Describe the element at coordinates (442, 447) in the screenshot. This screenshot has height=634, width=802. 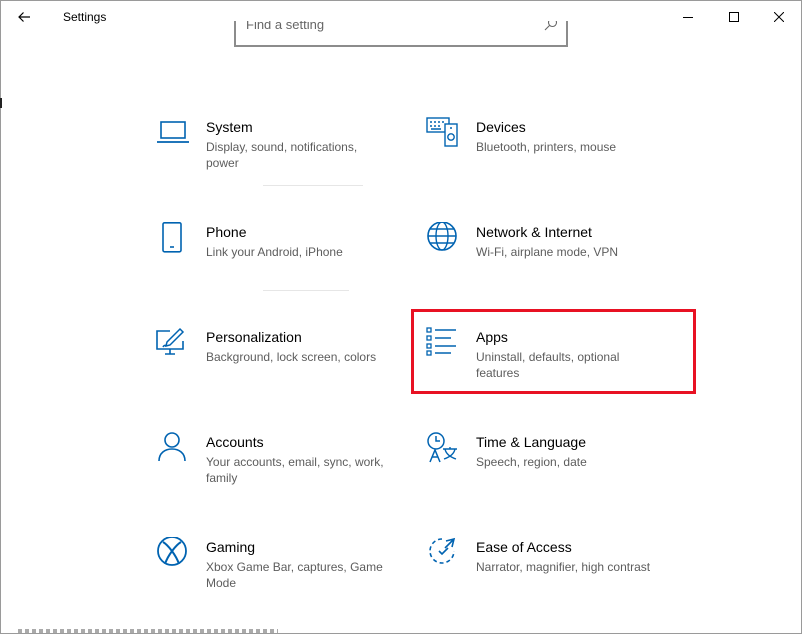
I see `time-language-icon` at that location.